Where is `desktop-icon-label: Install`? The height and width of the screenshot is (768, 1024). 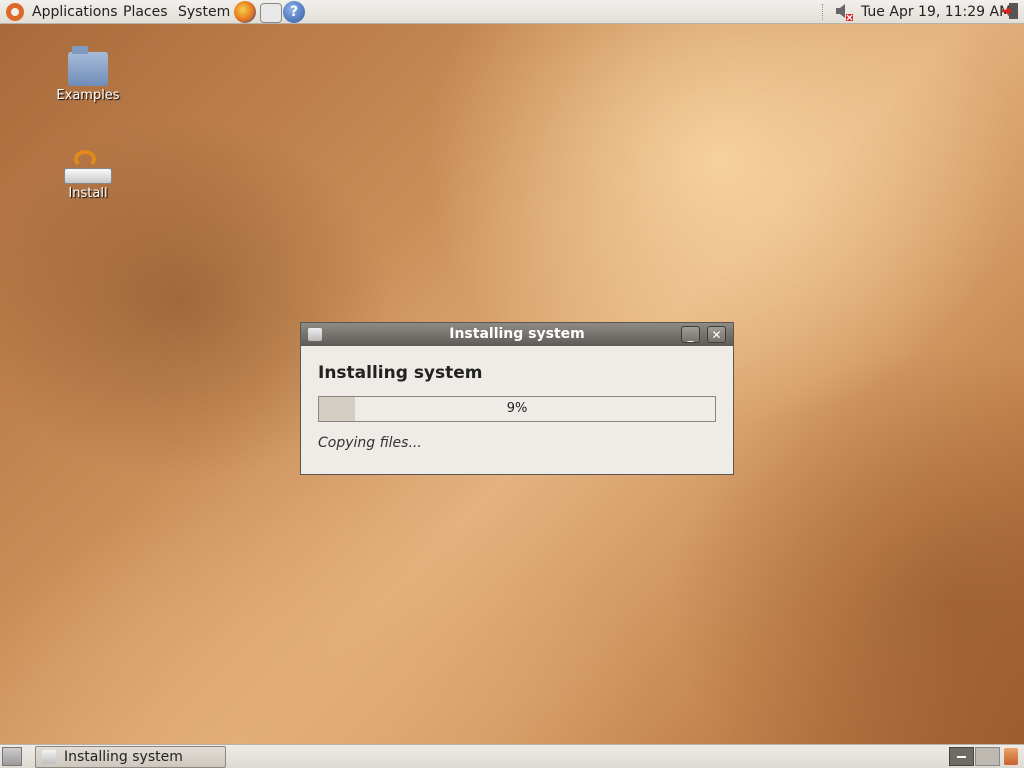
desktop-icon-label: Install is located at coordinates (88, 193).